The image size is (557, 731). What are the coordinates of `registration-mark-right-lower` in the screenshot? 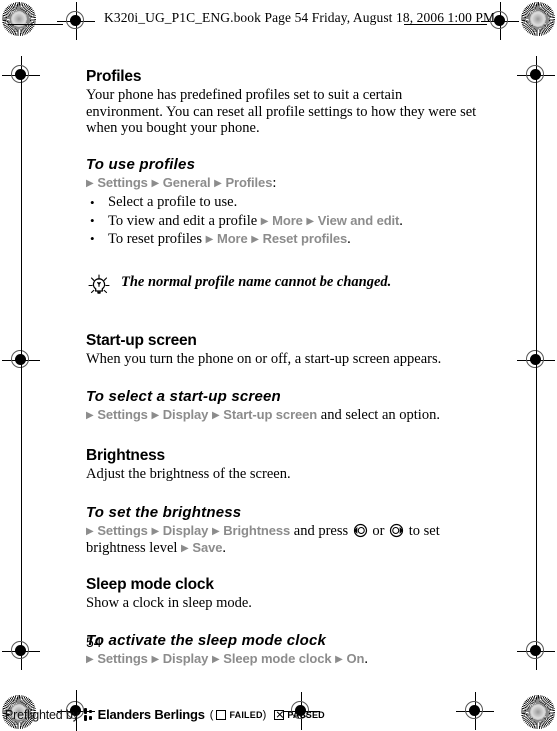 It's located at (536, 651).